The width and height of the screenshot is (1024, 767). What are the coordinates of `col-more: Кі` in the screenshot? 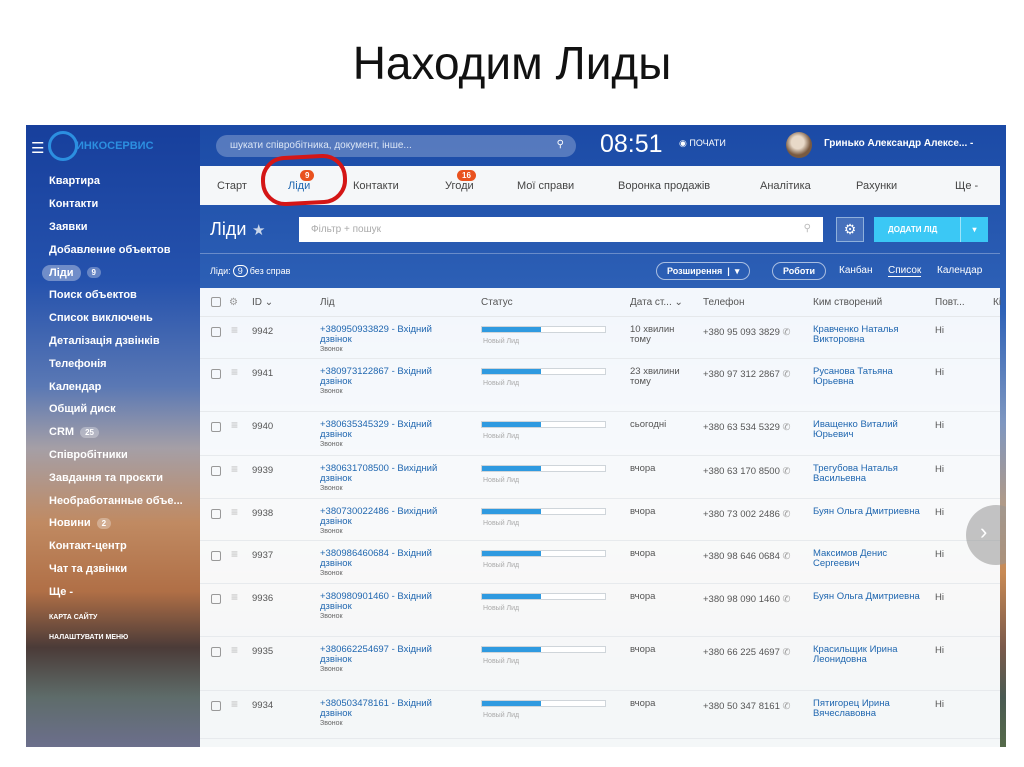 It's located at (997, 302).